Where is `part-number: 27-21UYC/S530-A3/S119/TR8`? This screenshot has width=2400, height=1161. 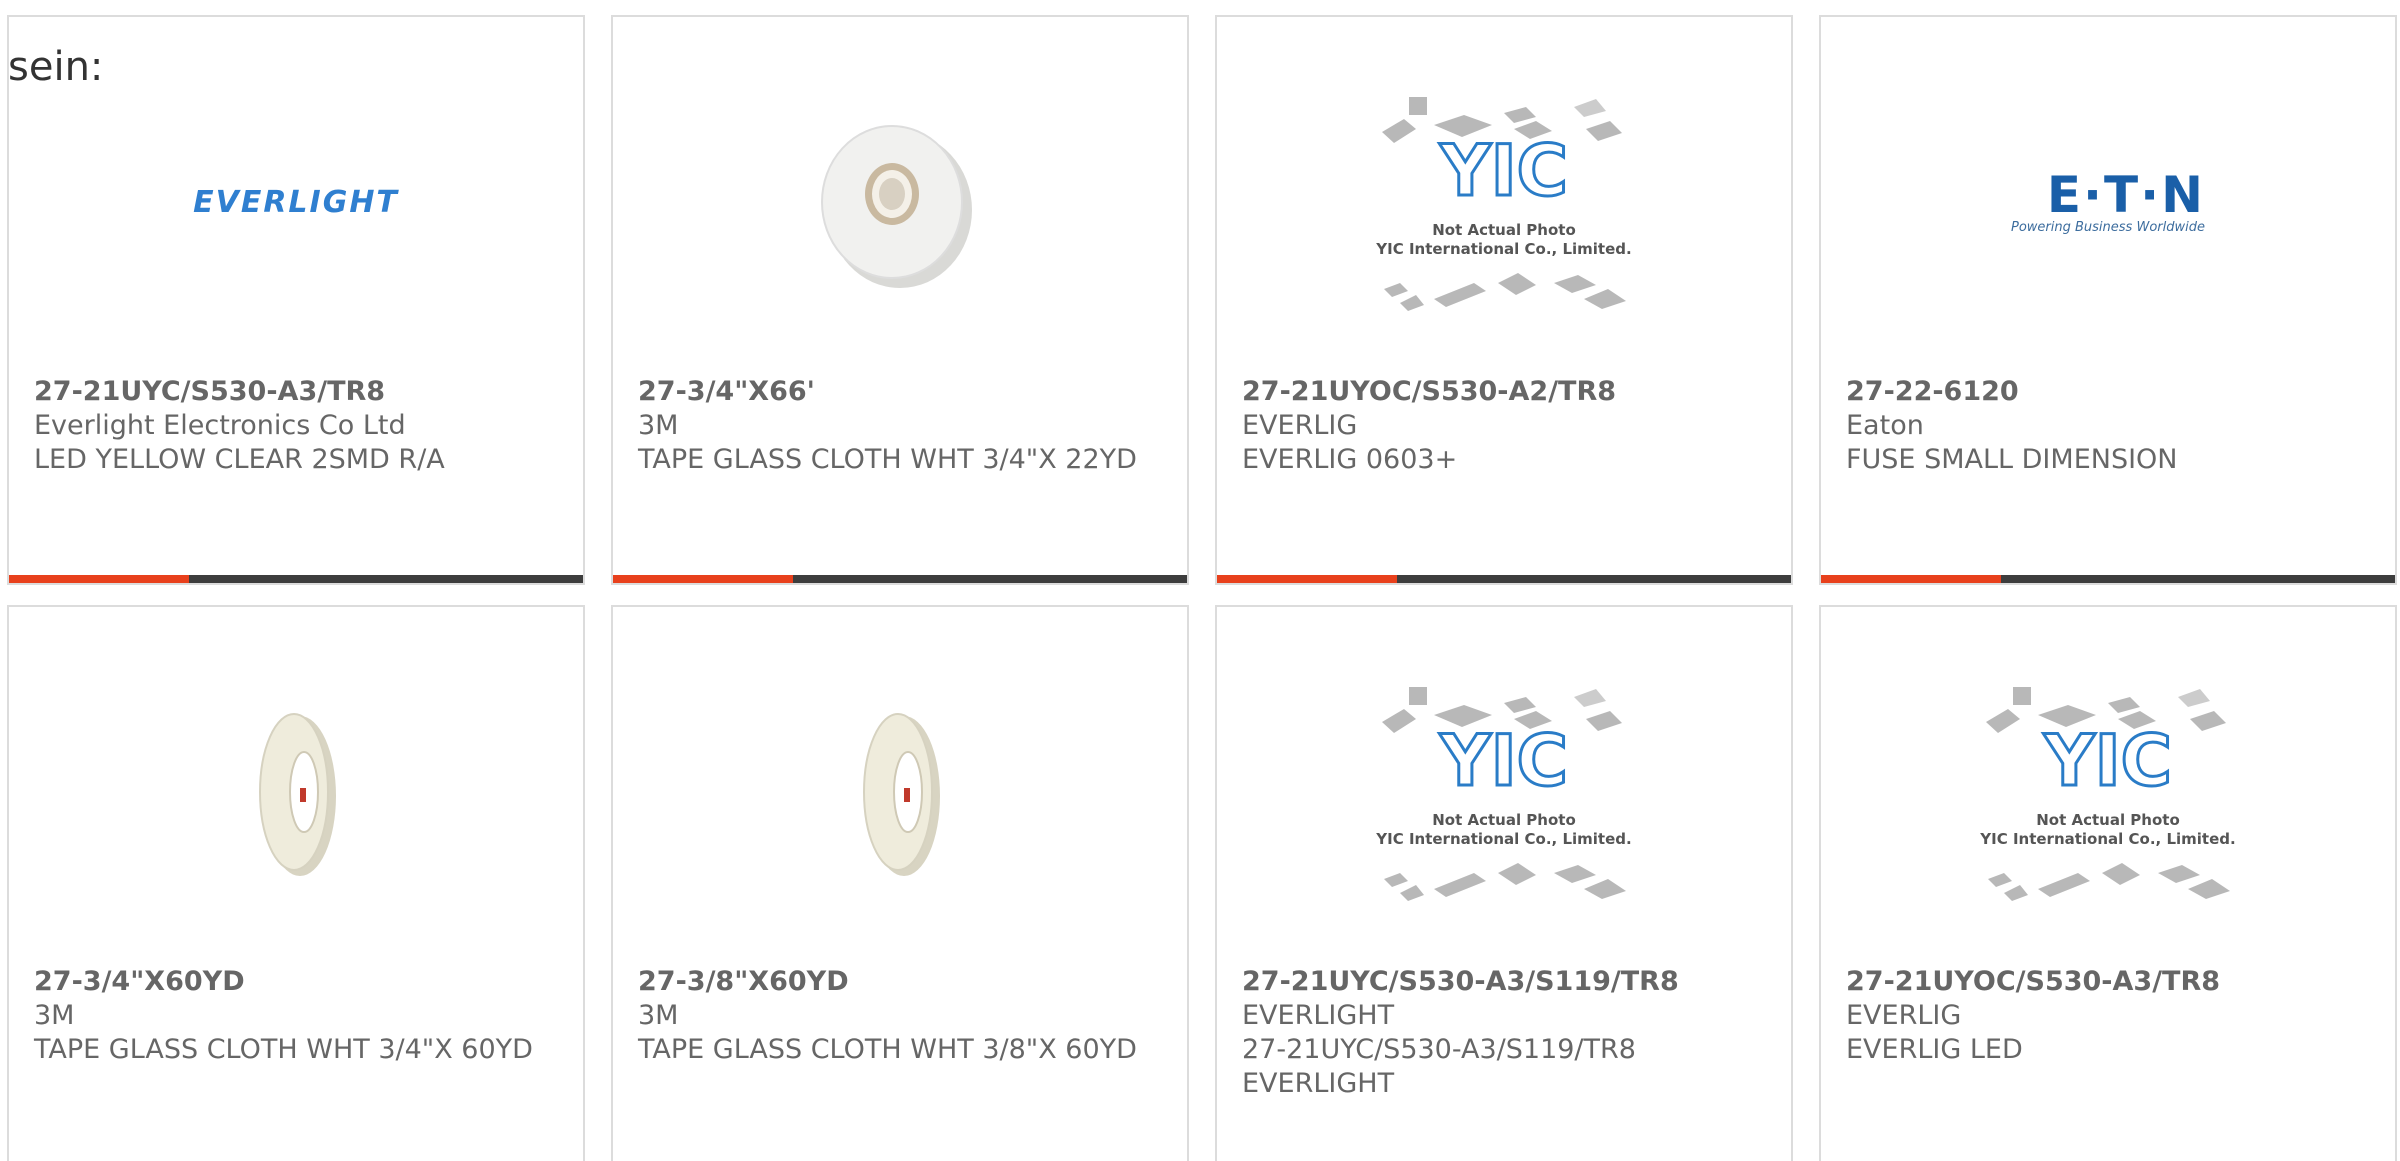 part-number: 27-21UYC/S530-A3/S119/TR8 is located at coordinates (1460, 981).